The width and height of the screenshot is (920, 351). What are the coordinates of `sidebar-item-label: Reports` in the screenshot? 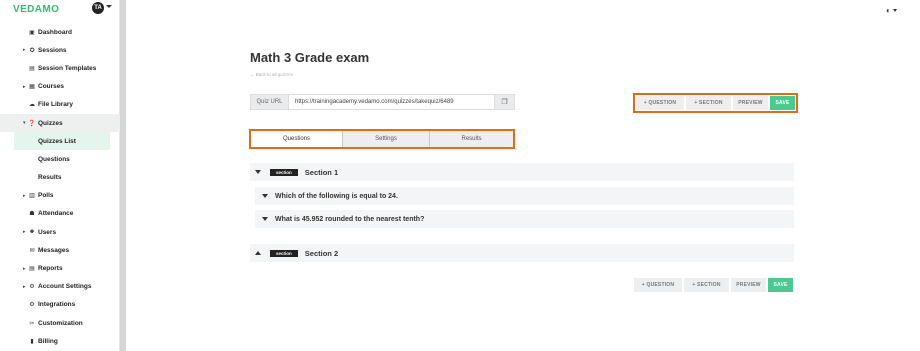 It's located at (50, 269).